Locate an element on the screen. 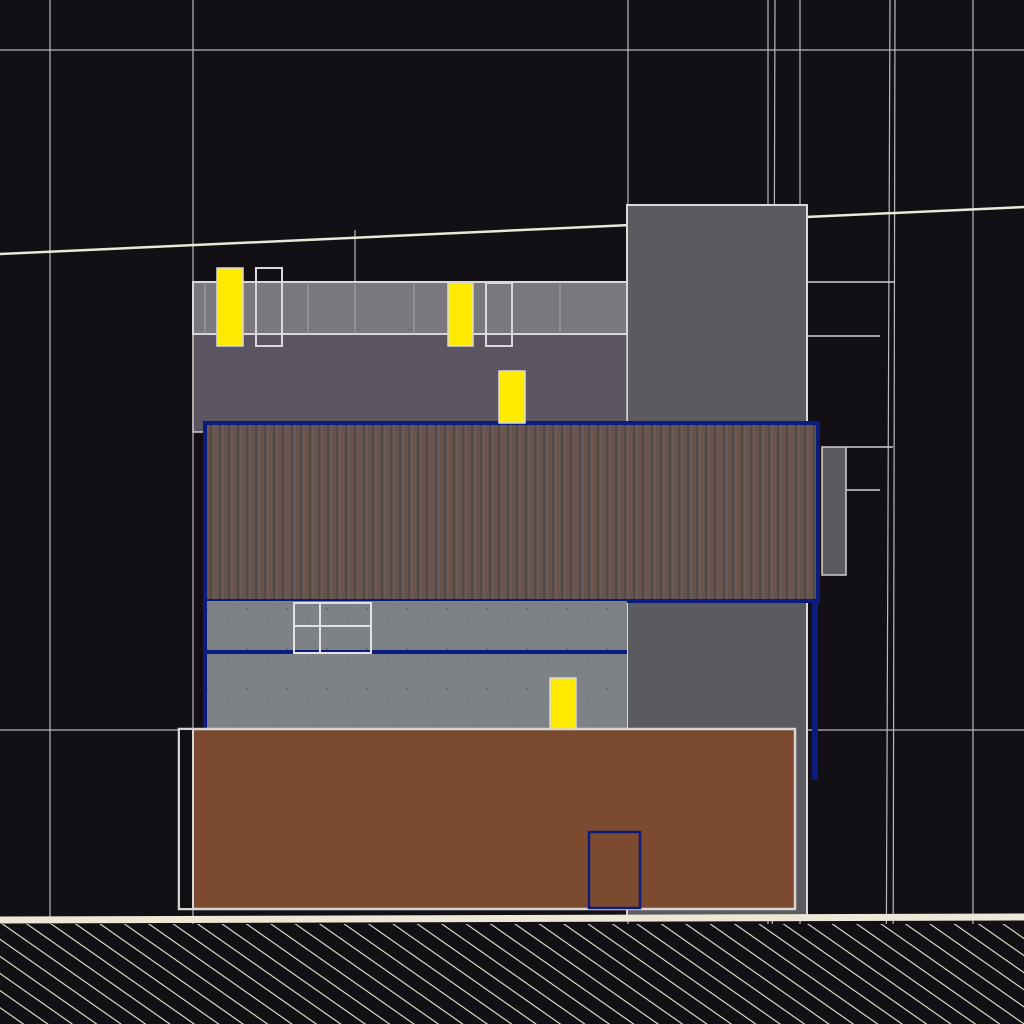 This screenshot has width=1024, height=1024. wood-cladding-band is located at coordinates (511, 512).